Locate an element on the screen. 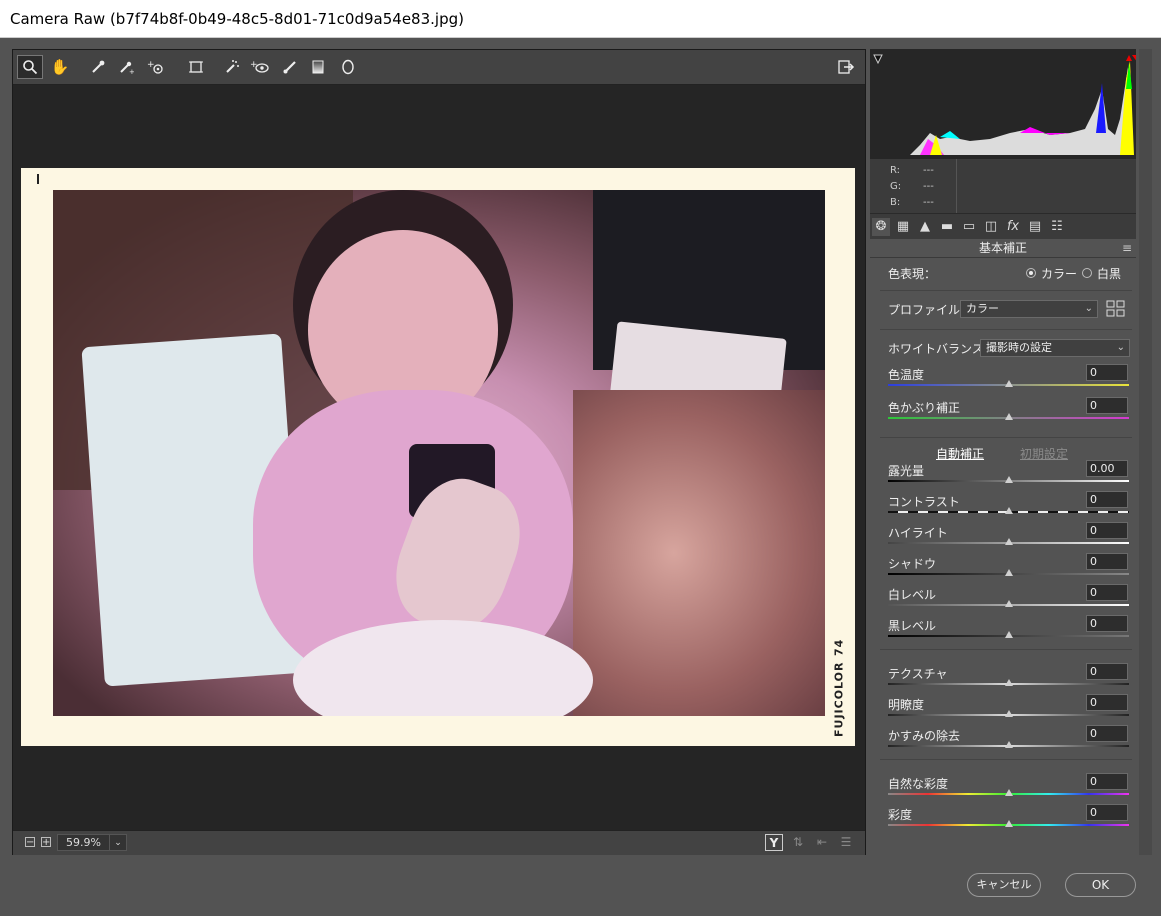 The height and width of the screenshot is (916, 1161). treatment-color-radio is located at coordinates (1031, 273).